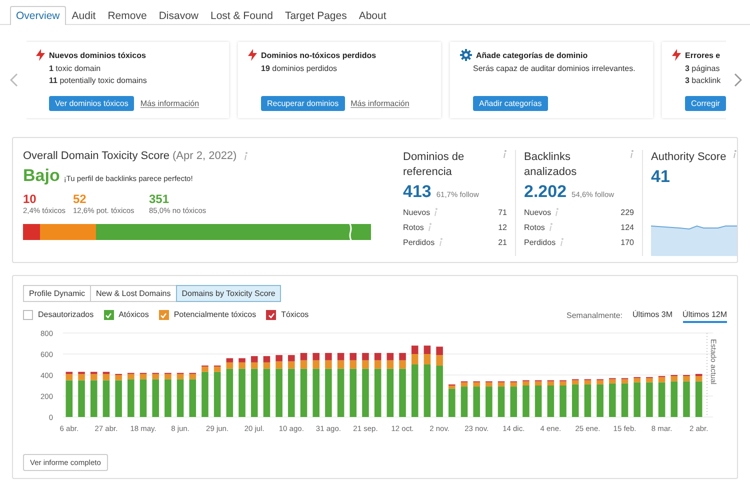 Image resolution: width=750 pixels, height=486 pixels. I want to click on stat-title: Backlinks analizados, so click(551, 165).